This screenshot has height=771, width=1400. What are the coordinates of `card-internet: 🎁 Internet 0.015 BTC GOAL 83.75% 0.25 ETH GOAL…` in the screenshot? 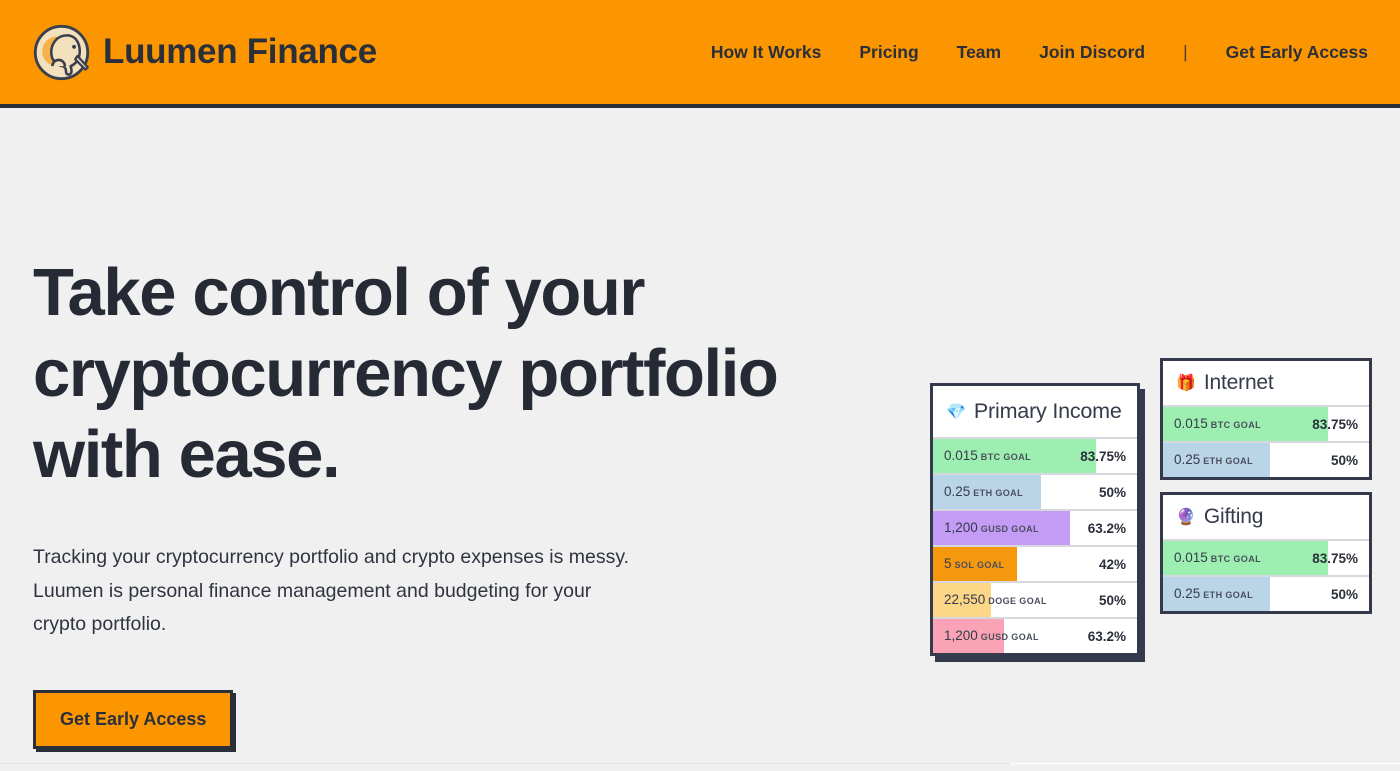 It's located at (1266, 419).